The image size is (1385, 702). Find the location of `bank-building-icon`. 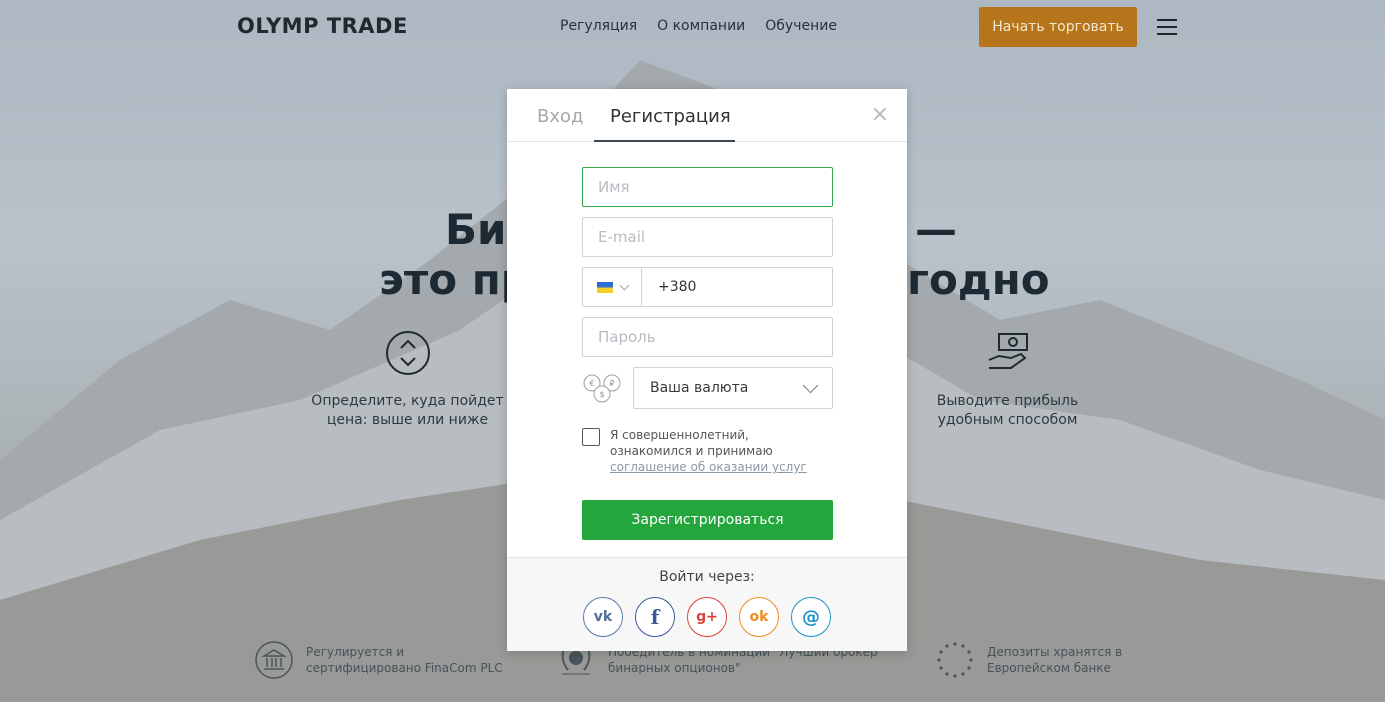

bank-building-icon is located at coordinates (274, 660).